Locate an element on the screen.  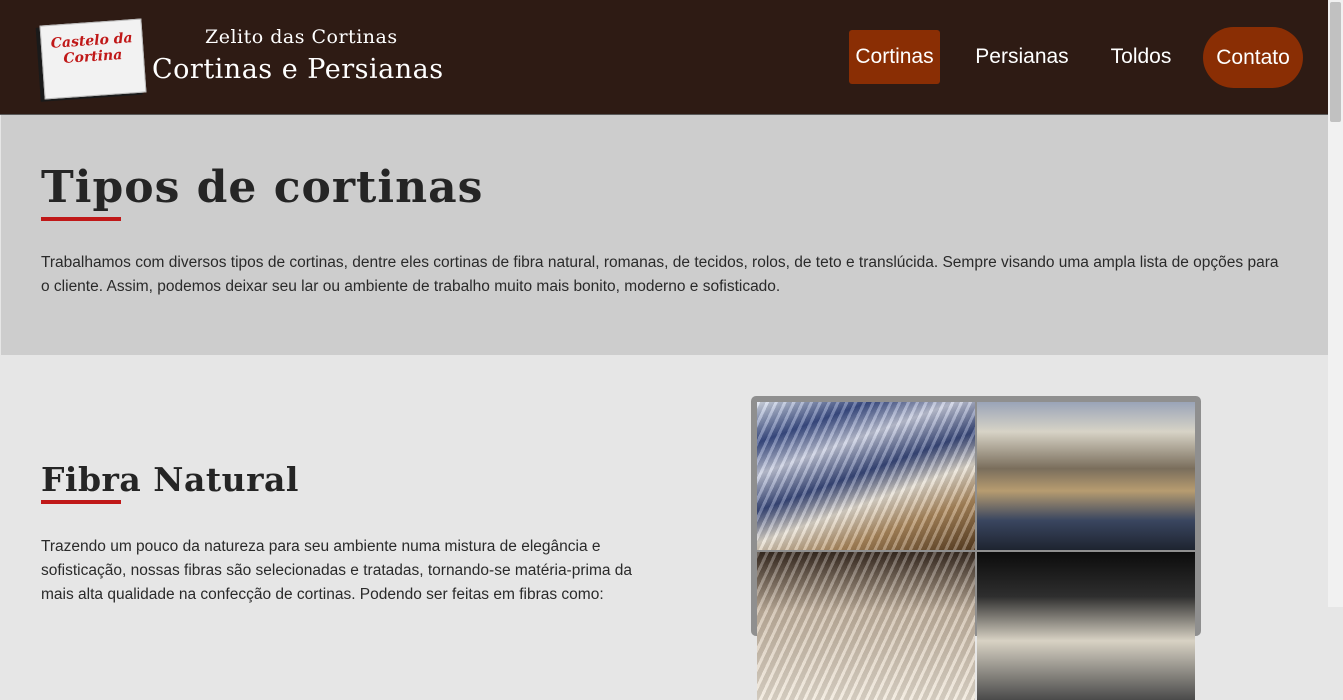
brand-title: Cortinas e Persianas is located at coordinates (298, 69).